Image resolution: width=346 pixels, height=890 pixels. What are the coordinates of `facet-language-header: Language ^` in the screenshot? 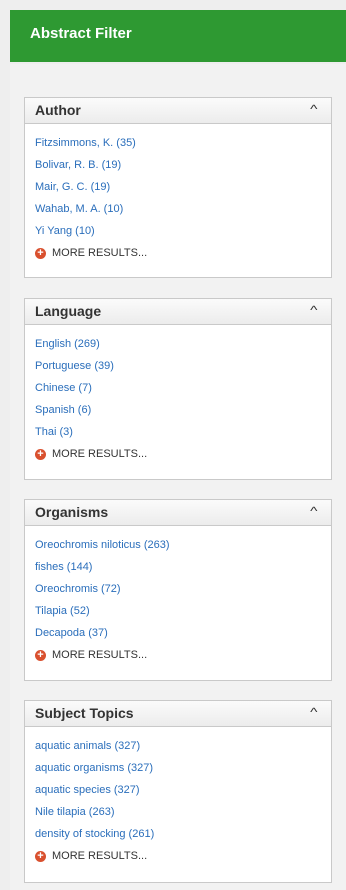 It's located at (178, 312).